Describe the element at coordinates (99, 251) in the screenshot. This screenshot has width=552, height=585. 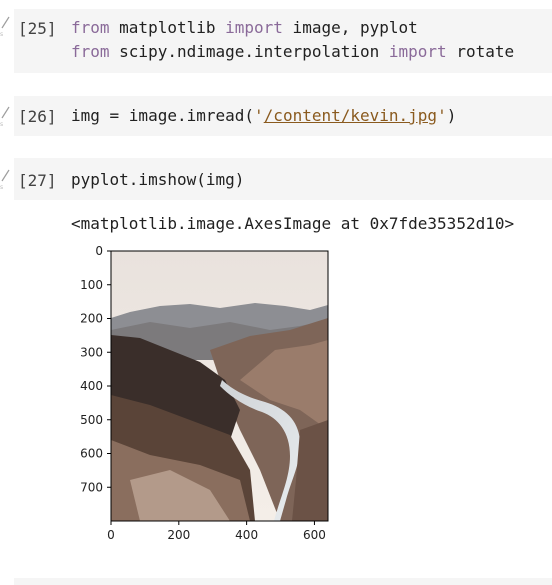
I see `y-tick-label: 0` at that location.